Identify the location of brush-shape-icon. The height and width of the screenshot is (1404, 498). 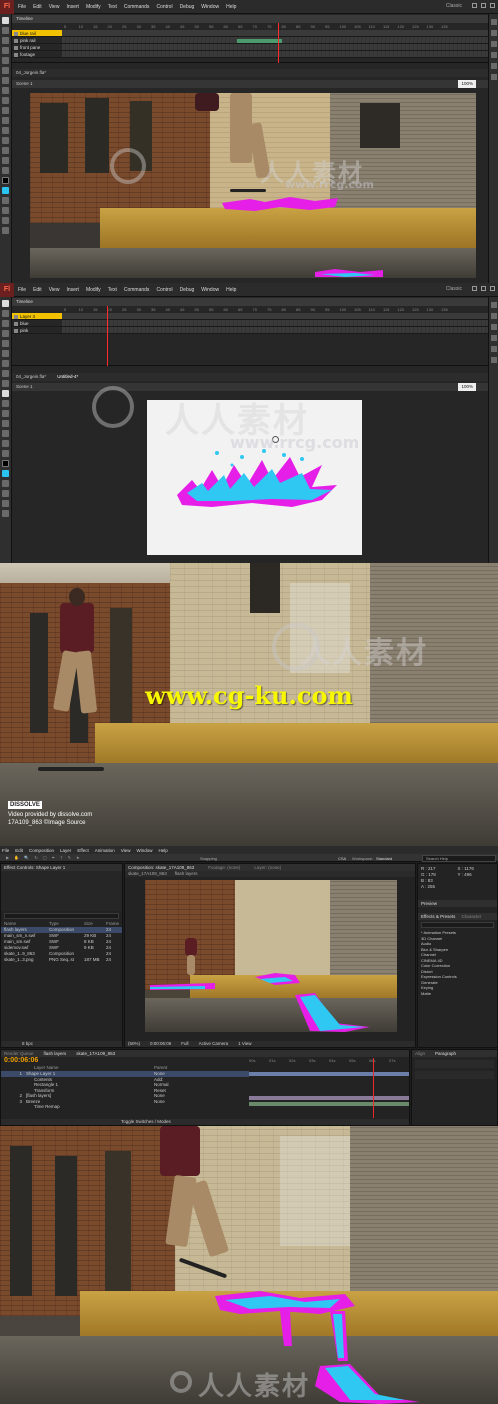
(5, 220).